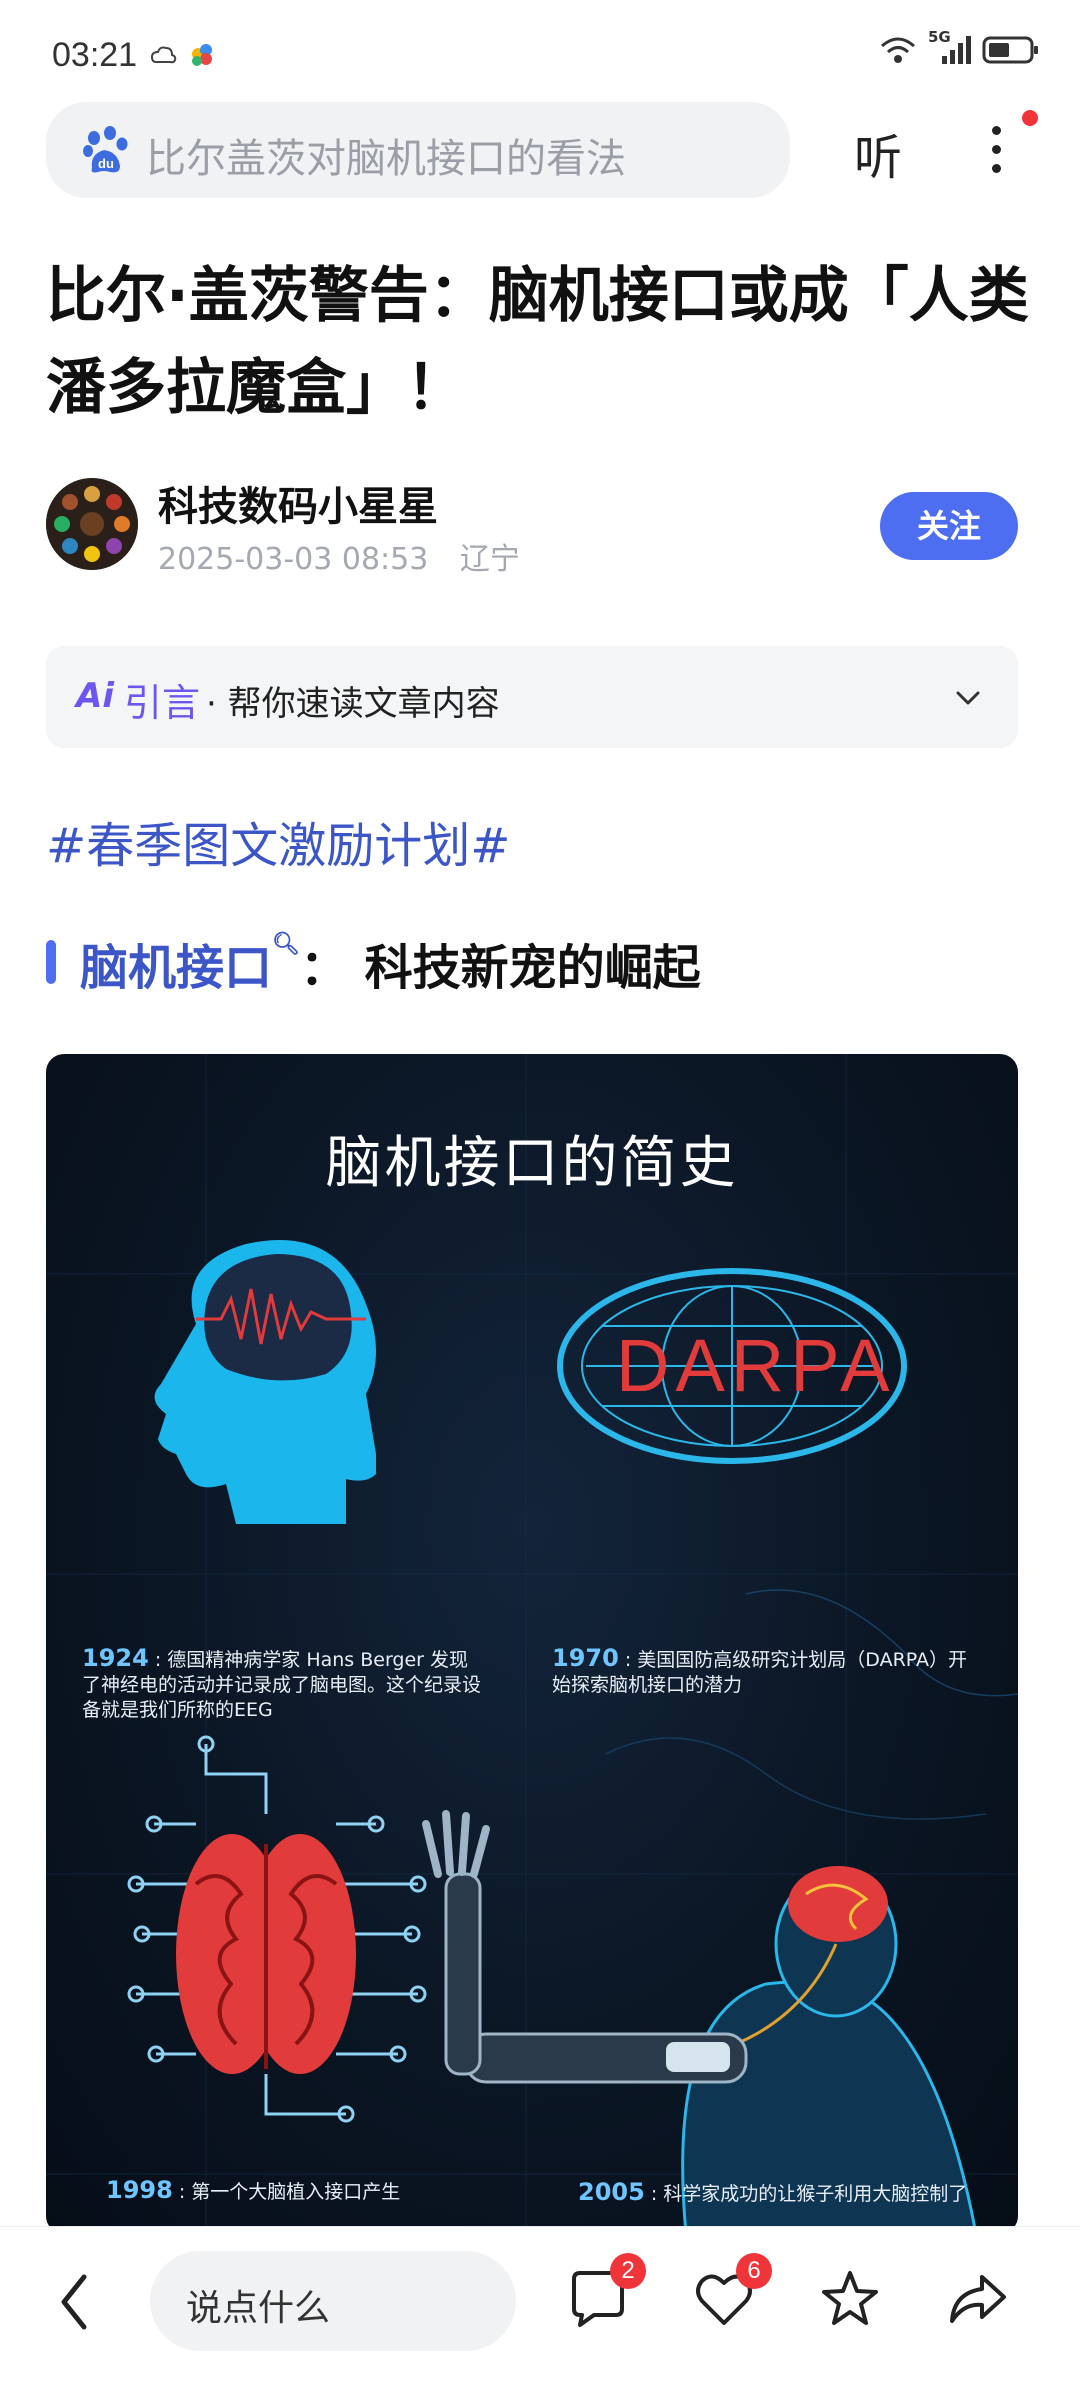  I want to click on status-bar: 03:21 5G, so click(540, 50).